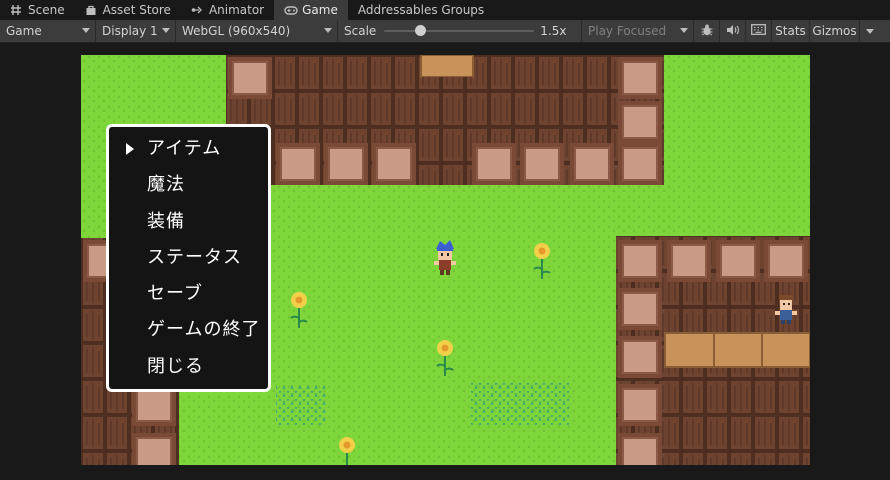 The width and height of the screenshot is (890, 480). I want to click on menu-item-magic: 魔法, so click(166, 185).